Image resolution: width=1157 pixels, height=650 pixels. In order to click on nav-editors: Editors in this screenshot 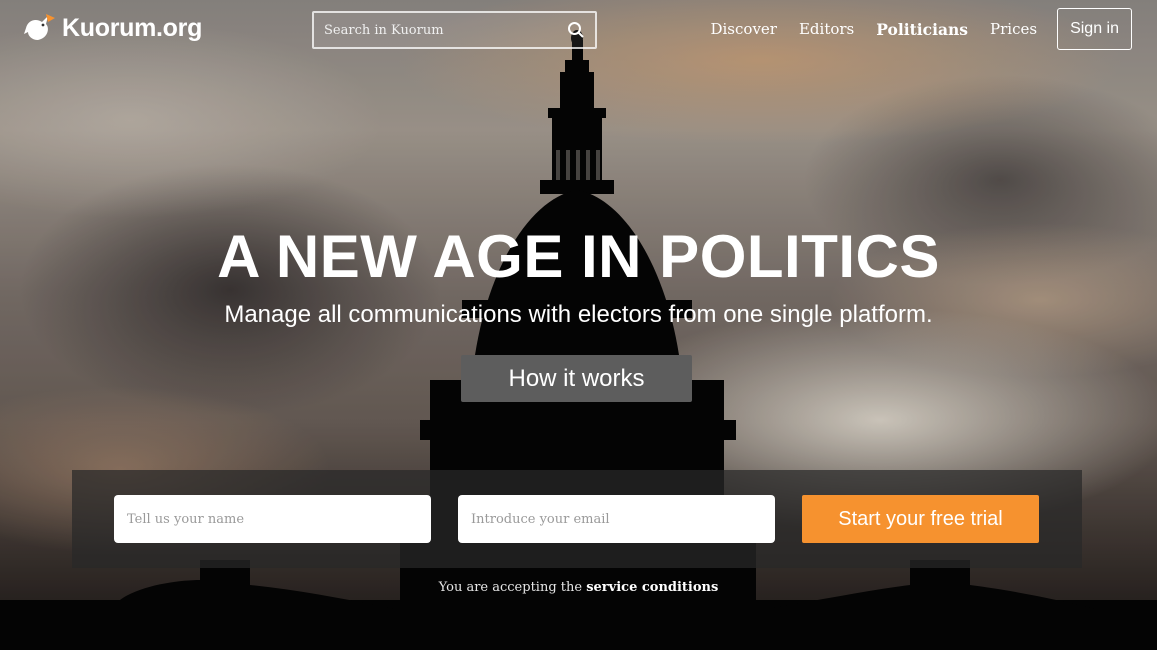, I will do `click(826, 29)`.